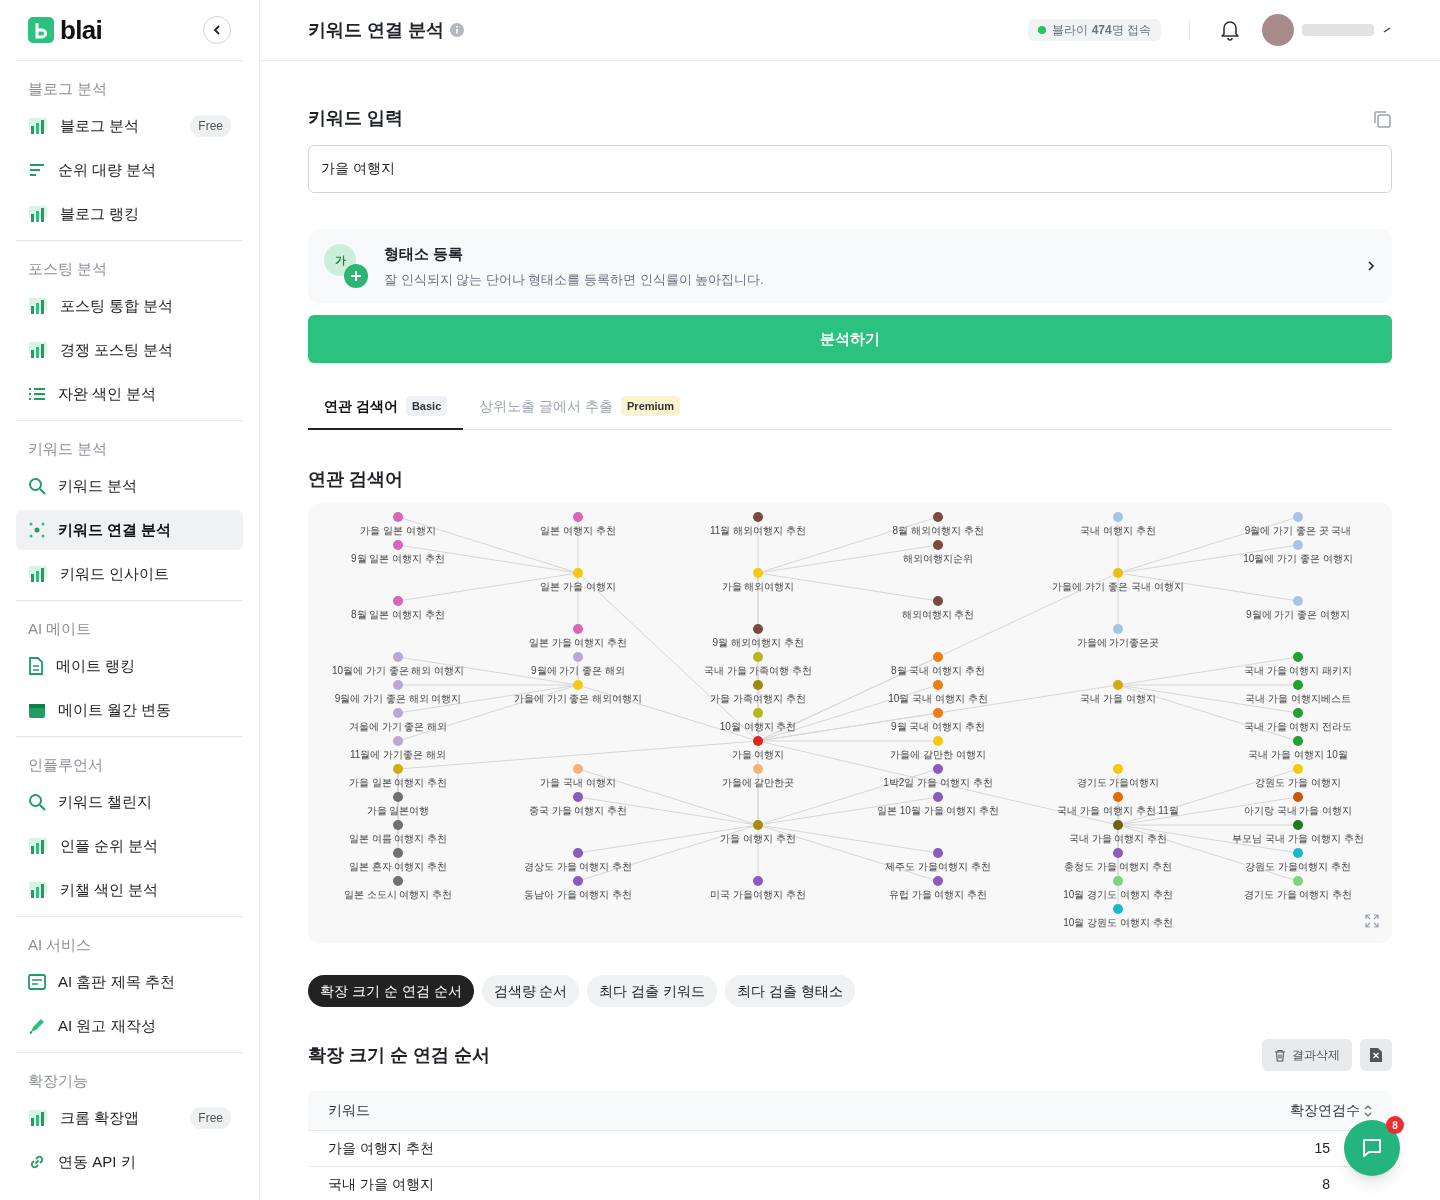 This screenshot has height=1200, width=1440. Describe the element at coordinates (129, 530) in the screenshot. I see `sidebar-item: 키워드 연결 분석` at that location.